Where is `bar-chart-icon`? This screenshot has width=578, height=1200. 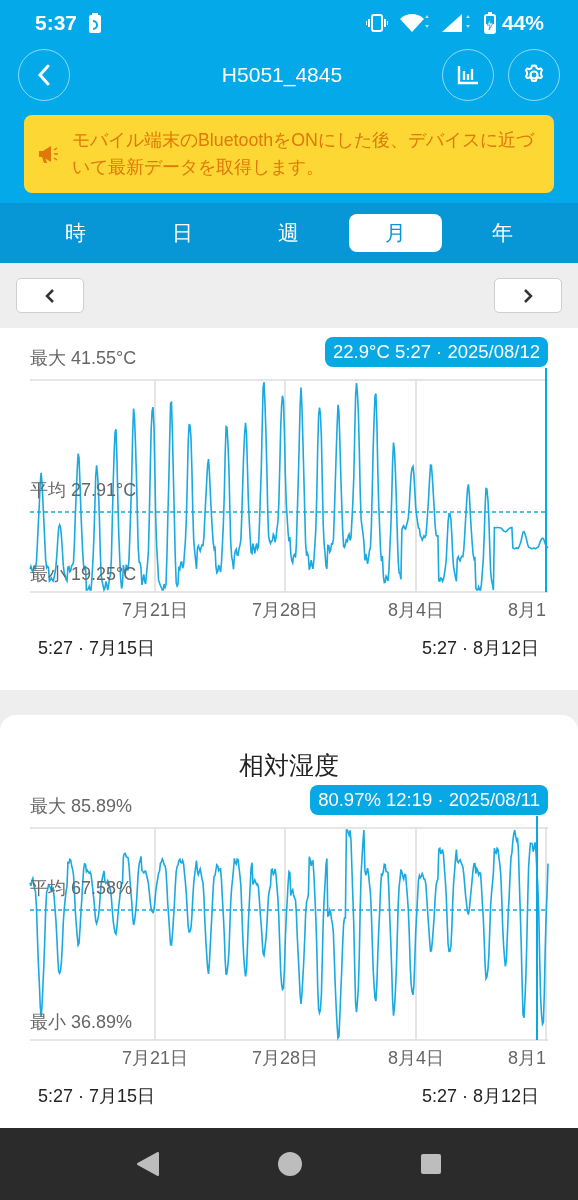 bar-chart-icon is located at coordinates (468, 75).